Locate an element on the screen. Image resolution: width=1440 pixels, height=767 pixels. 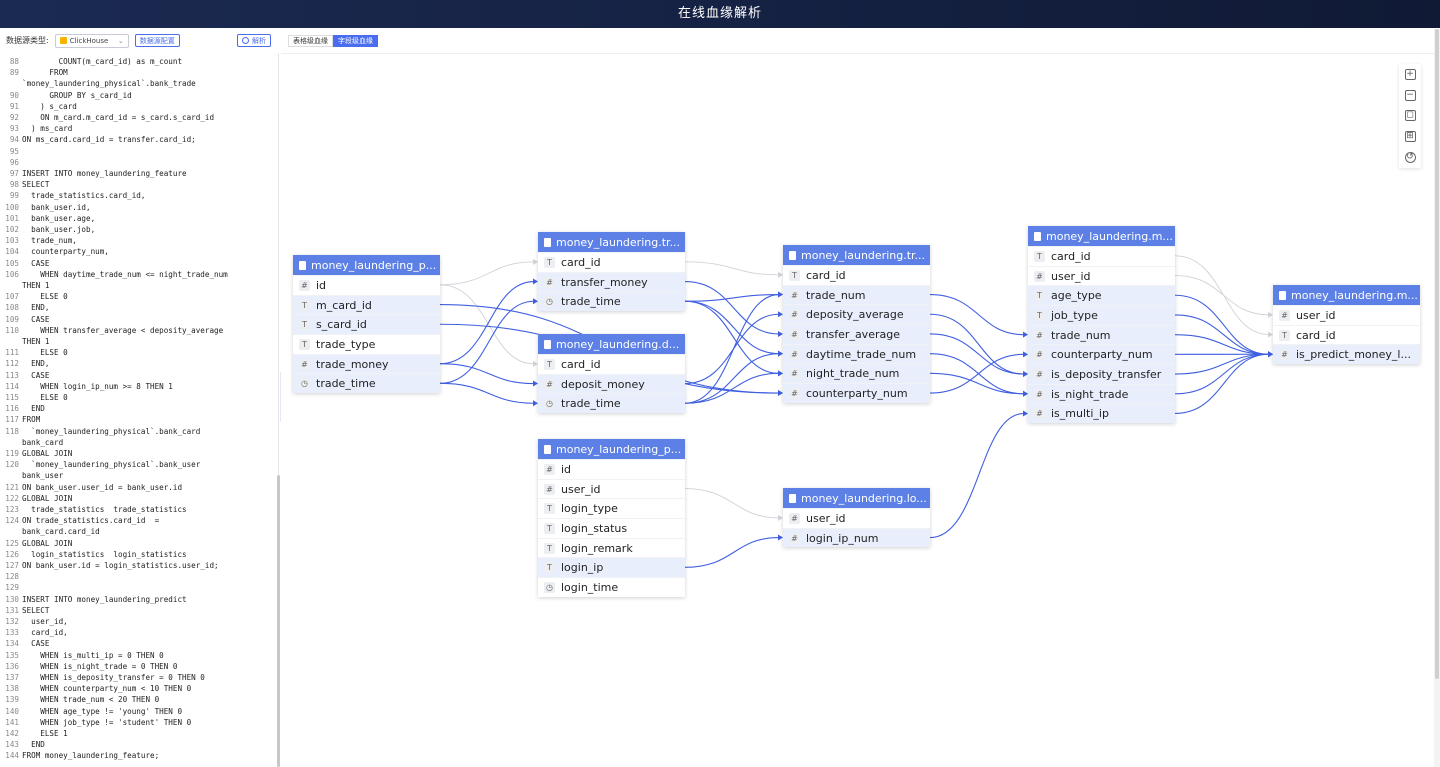
line-number: 96 is located at coordinates (14, 162).